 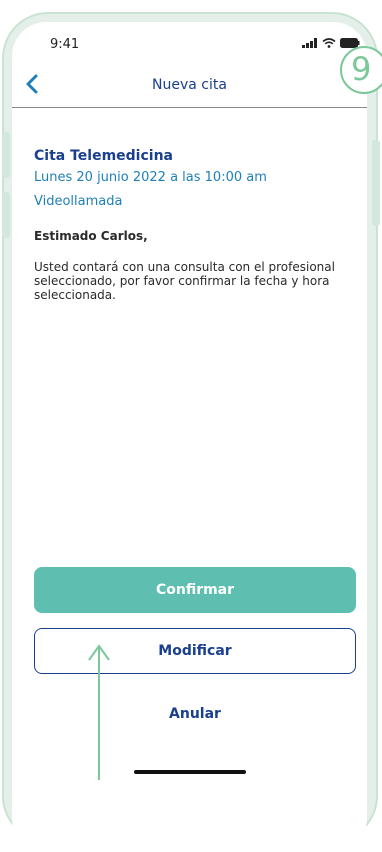 What do you see at coordinates (195, 714) in the screenshot?
I see `cancel-button: Anular` at bounding box center [195, 714].